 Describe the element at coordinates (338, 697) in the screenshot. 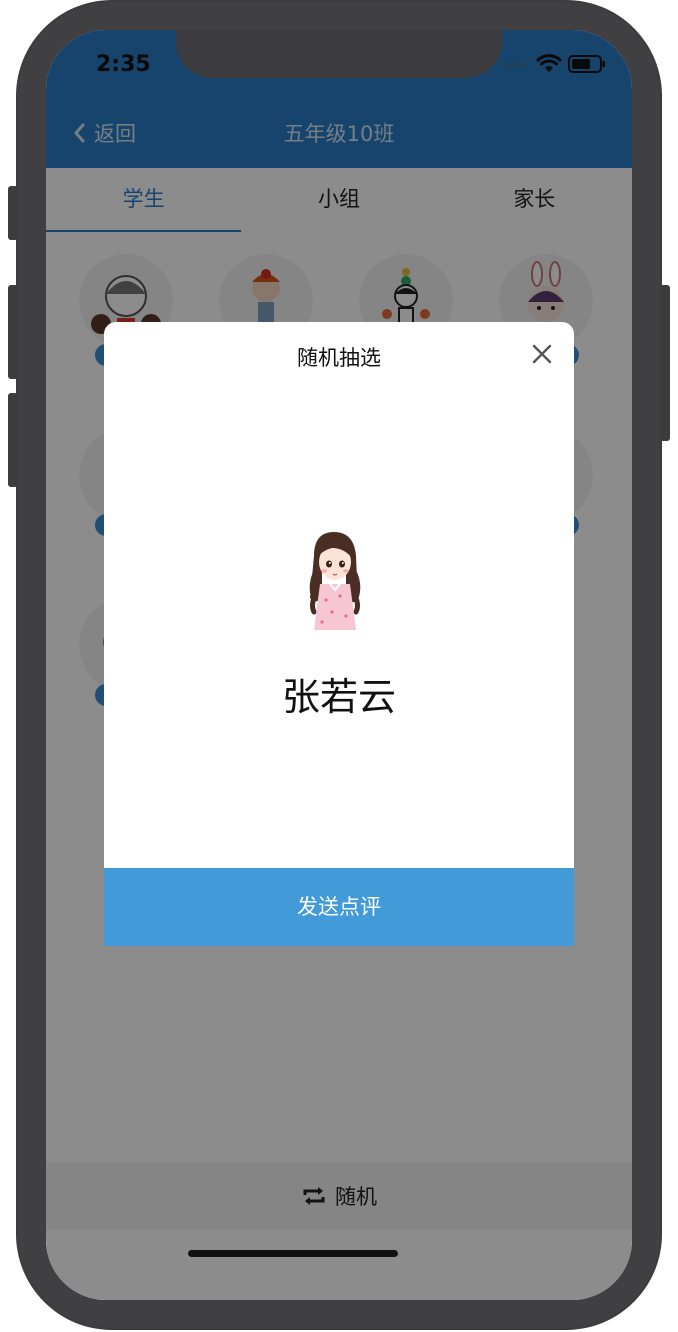

I see `picked-student-name: 张若云` at that location.